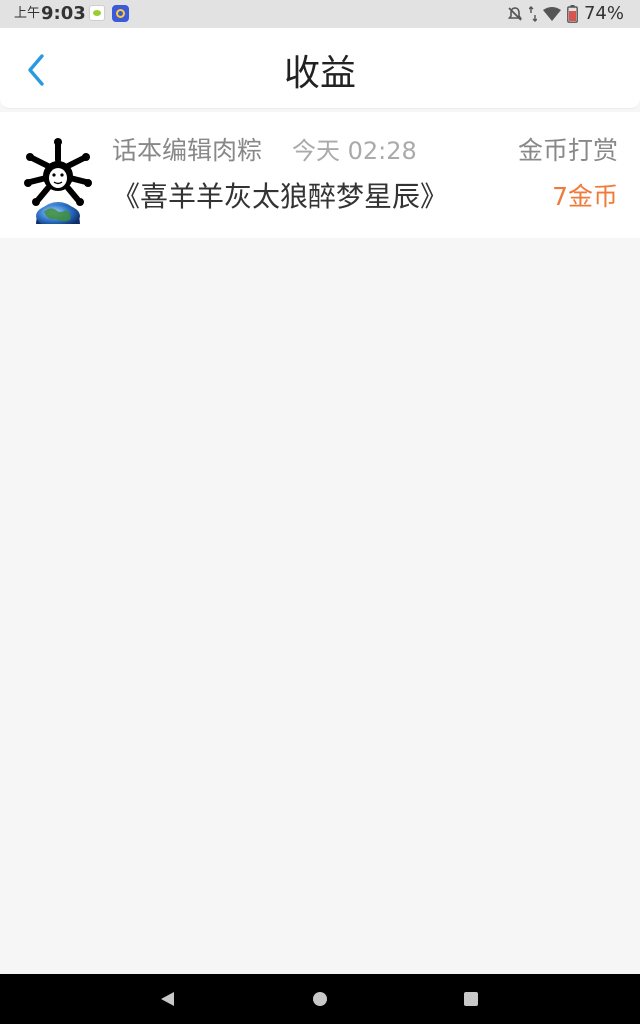  I want to click on mute-icon, so click(515, 14).